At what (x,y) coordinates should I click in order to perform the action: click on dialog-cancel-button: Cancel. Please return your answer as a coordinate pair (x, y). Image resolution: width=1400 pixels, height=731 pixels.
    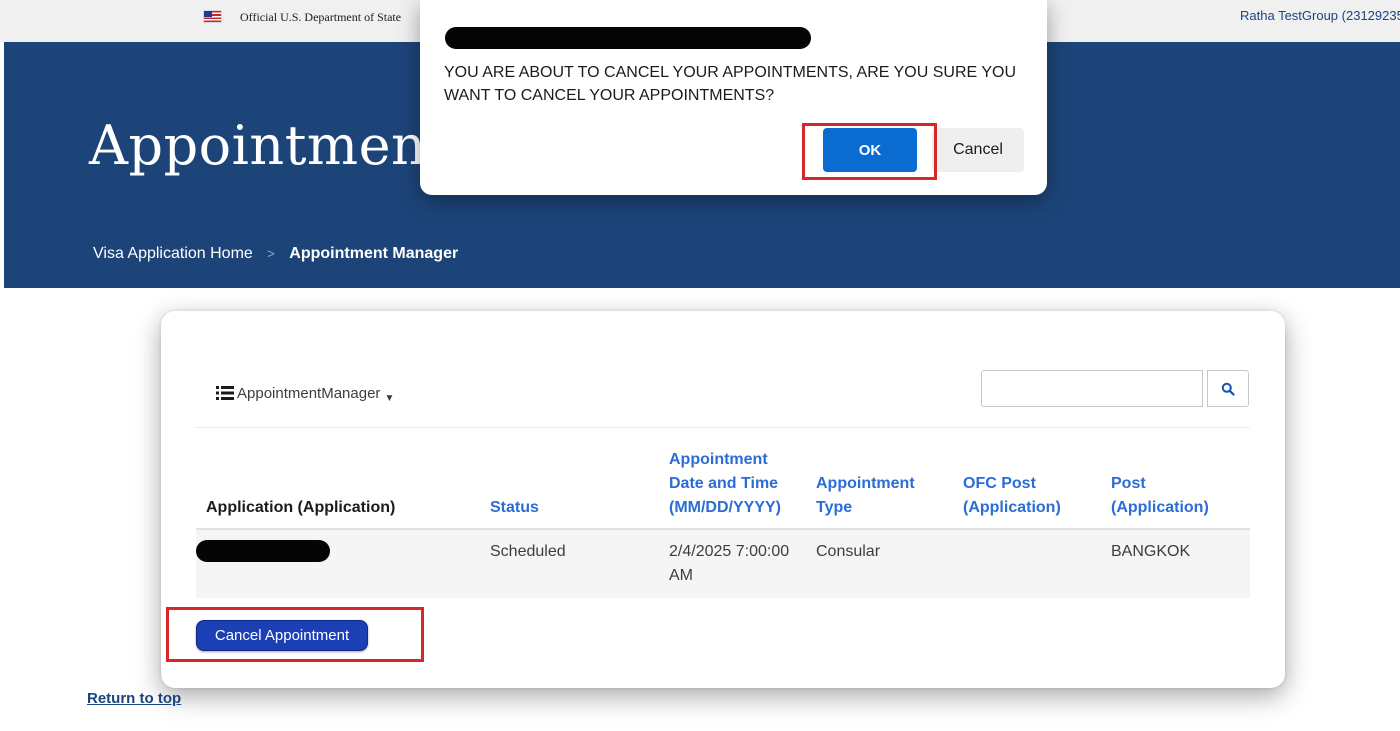
    Looking at the image, I should click on (978, 150).